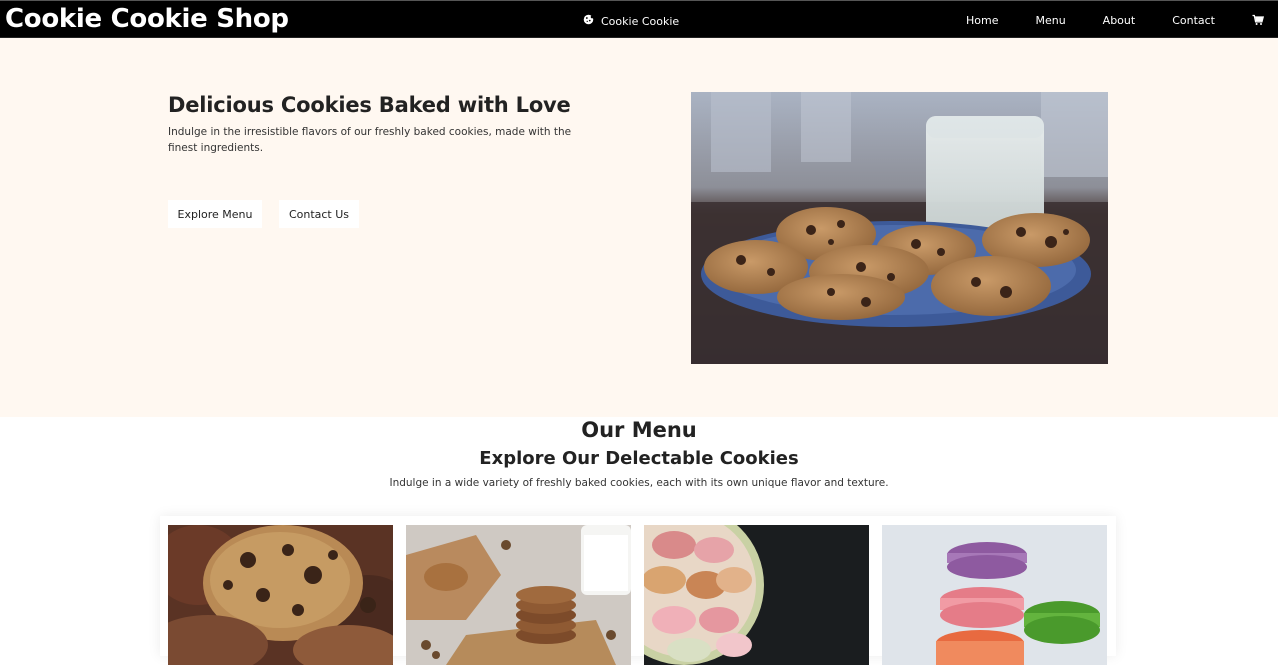 This screenshot has width=1278, height=665. What do you see at coordinates (639, 430) in the screenshot?
I see `menu-heading: Our Menu` at bounding box center [639, 430].